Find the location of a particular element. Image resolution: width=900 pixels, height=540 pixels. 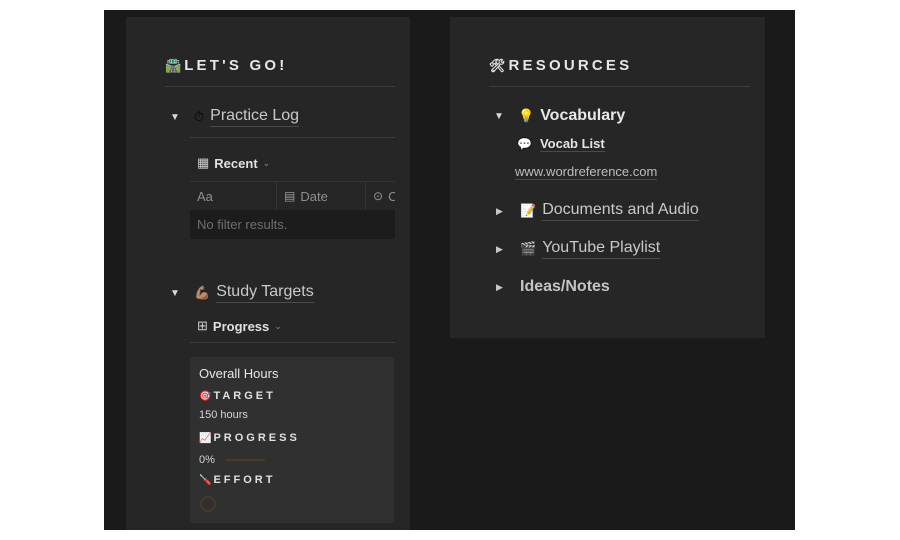

resources-heading: 🛠 RESOURCES is located at coordinates (560, 65).